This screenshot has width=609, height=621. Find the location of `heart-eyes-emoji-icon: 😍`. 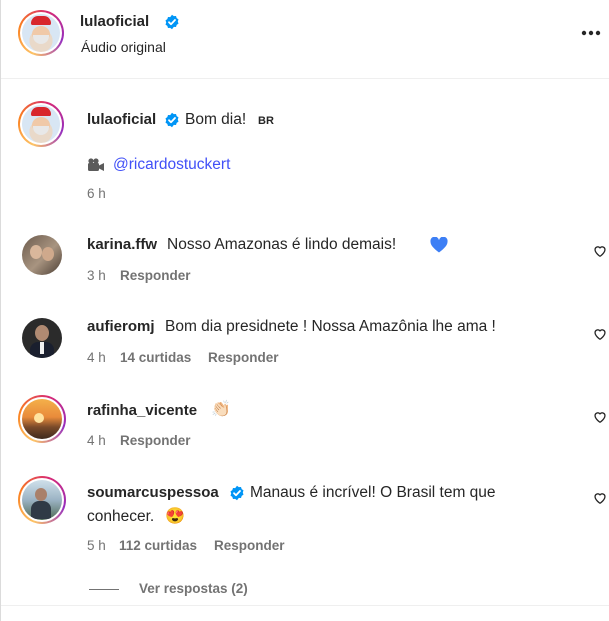

heart-eyes-emoji-icon: 😍 is located at coordinates (175, 516).